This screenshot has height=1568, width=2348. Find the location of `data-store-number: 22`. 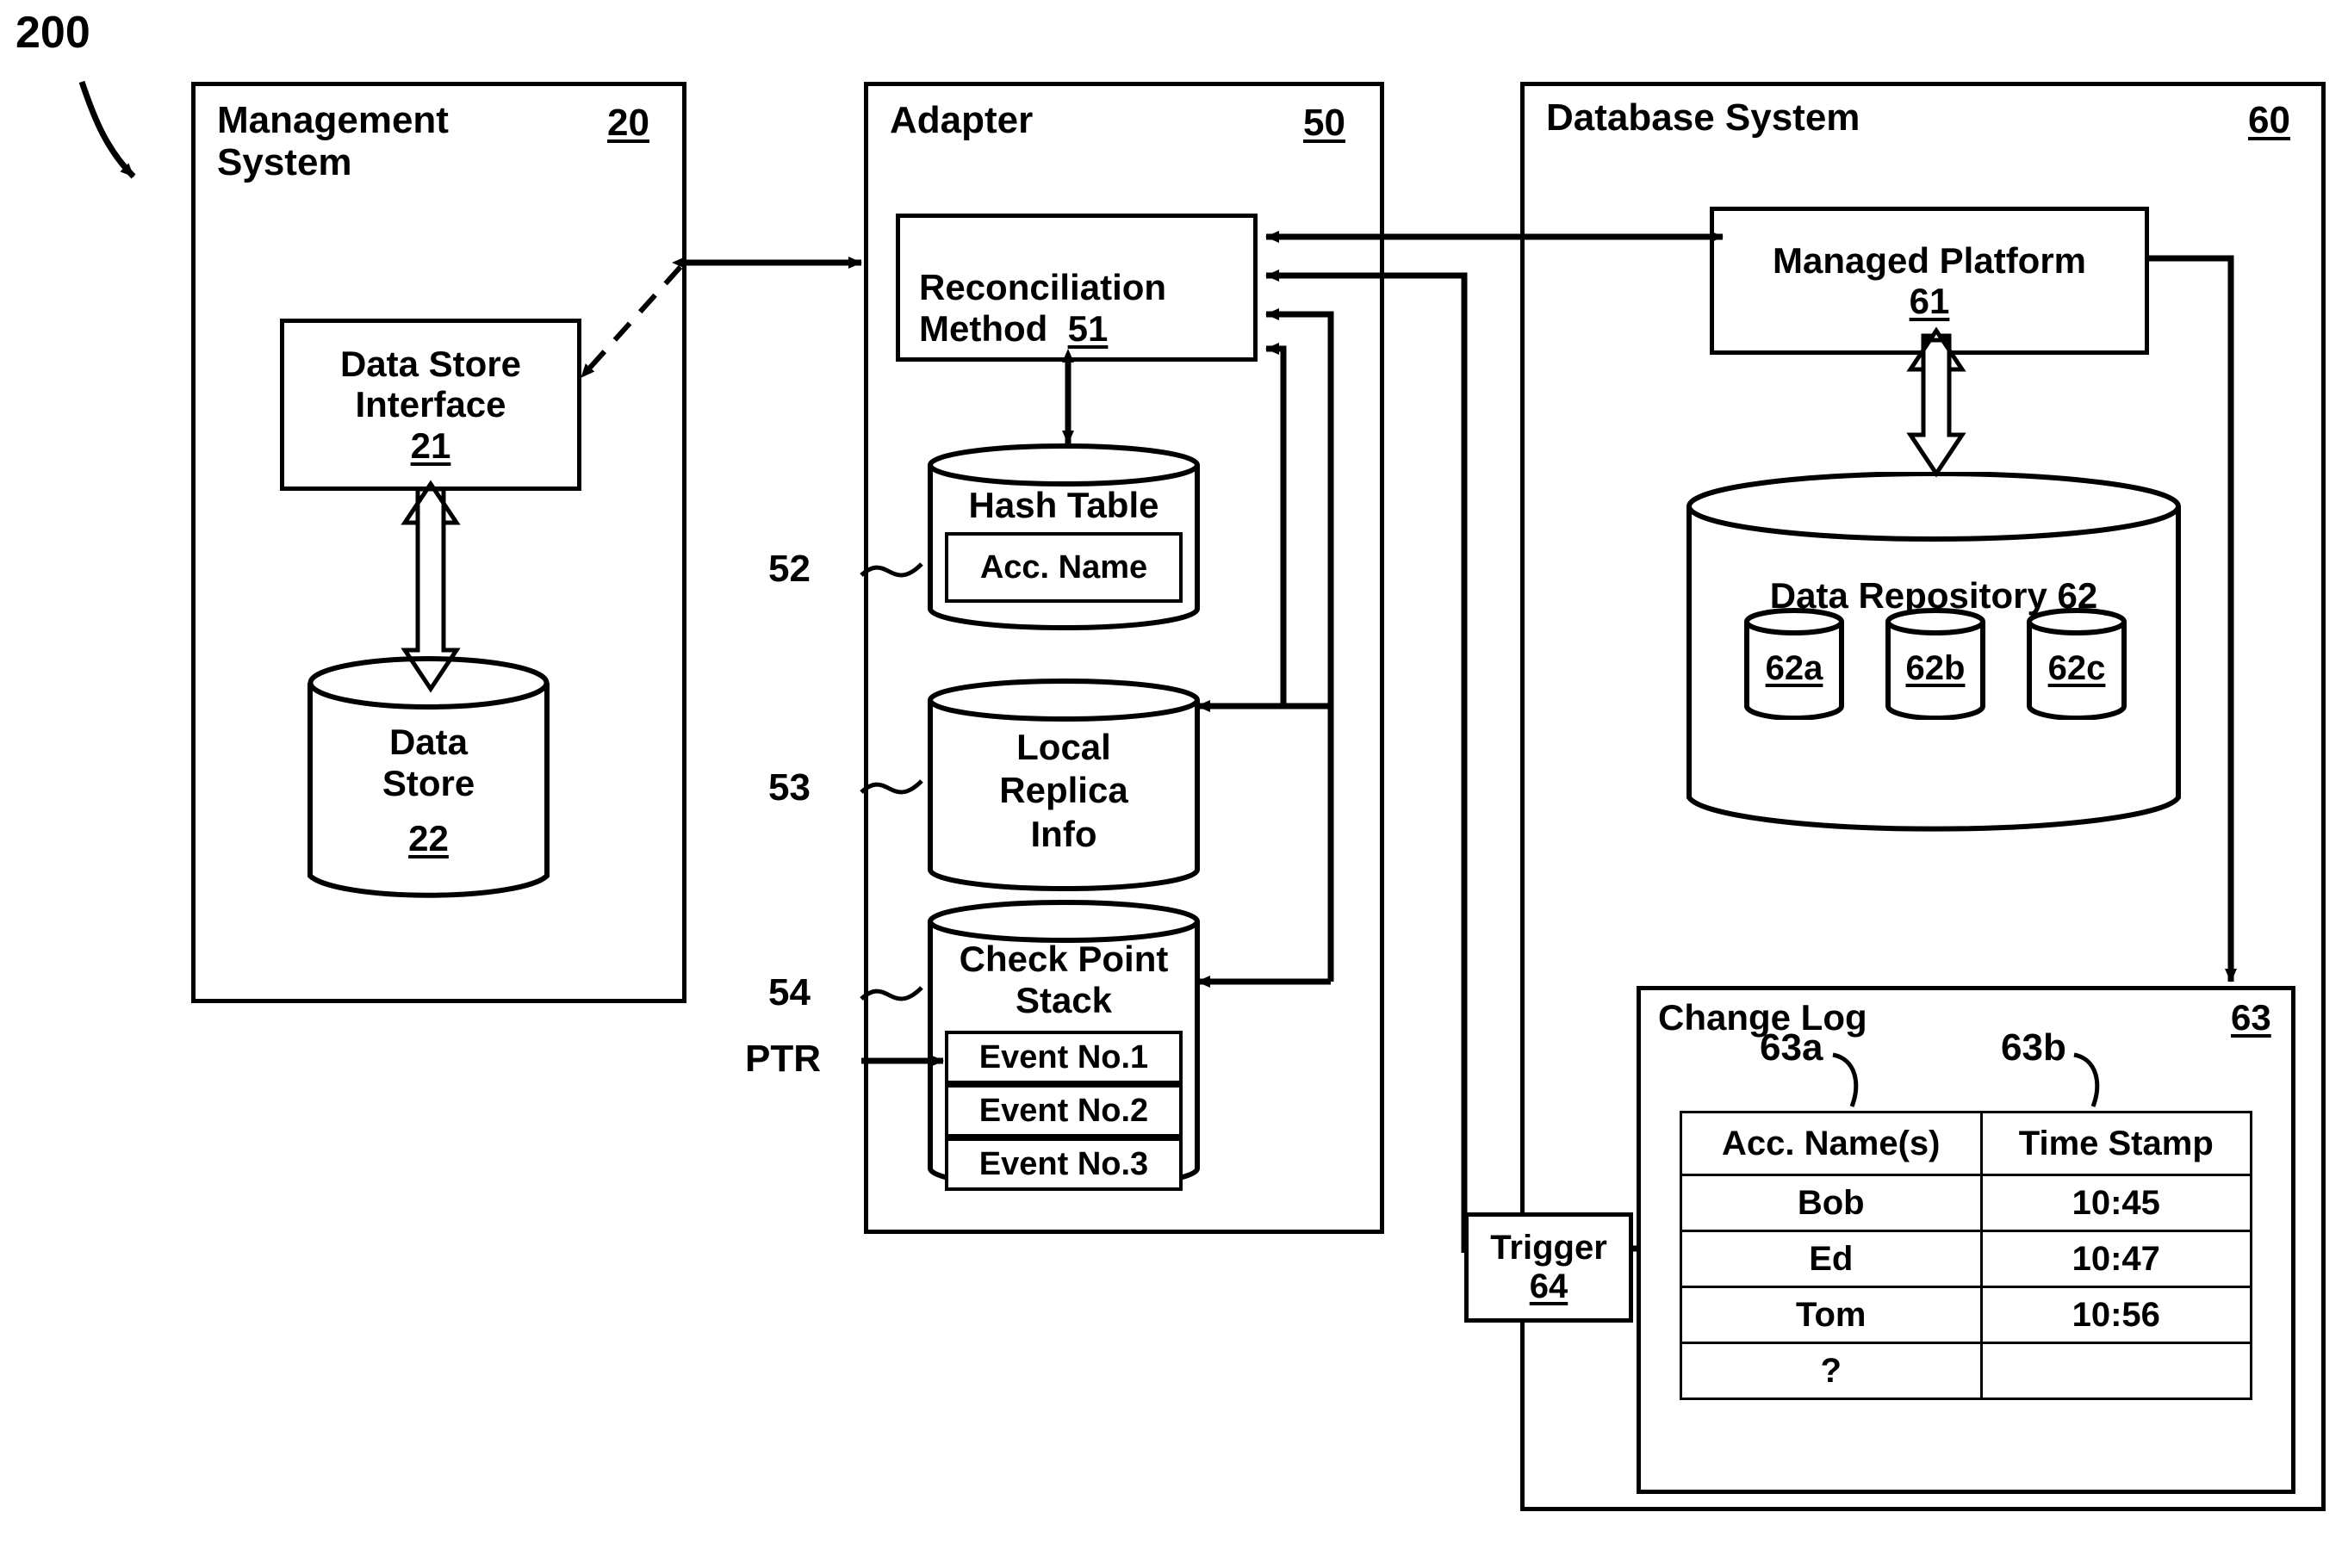

data-store-number: 22 is located at coordinates (428, 838).